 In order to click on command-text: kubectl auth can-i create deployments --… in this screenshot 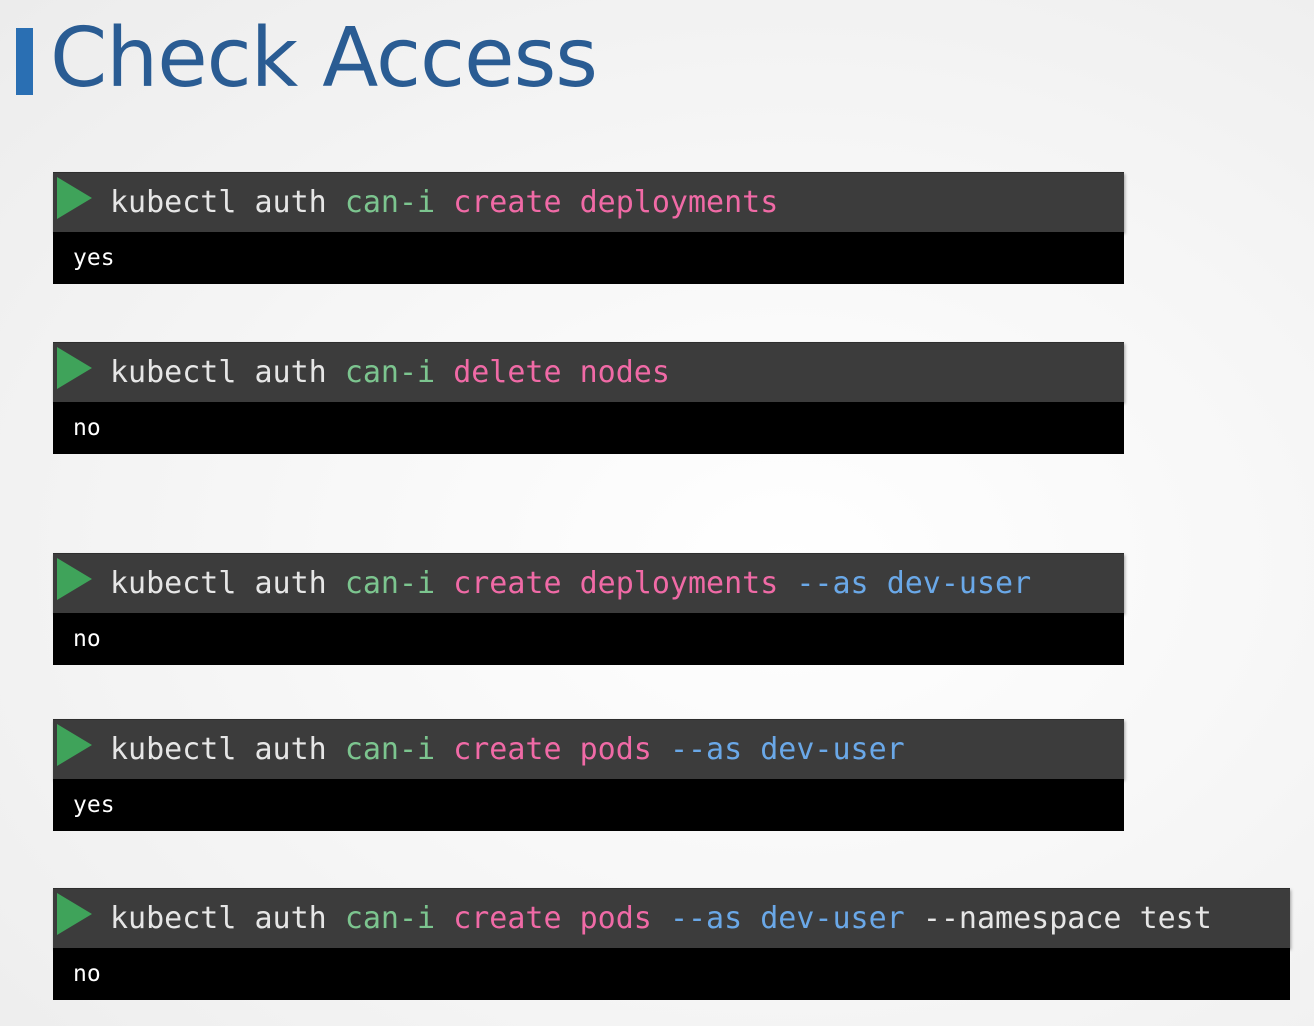, I will do `click(570, 584)`.